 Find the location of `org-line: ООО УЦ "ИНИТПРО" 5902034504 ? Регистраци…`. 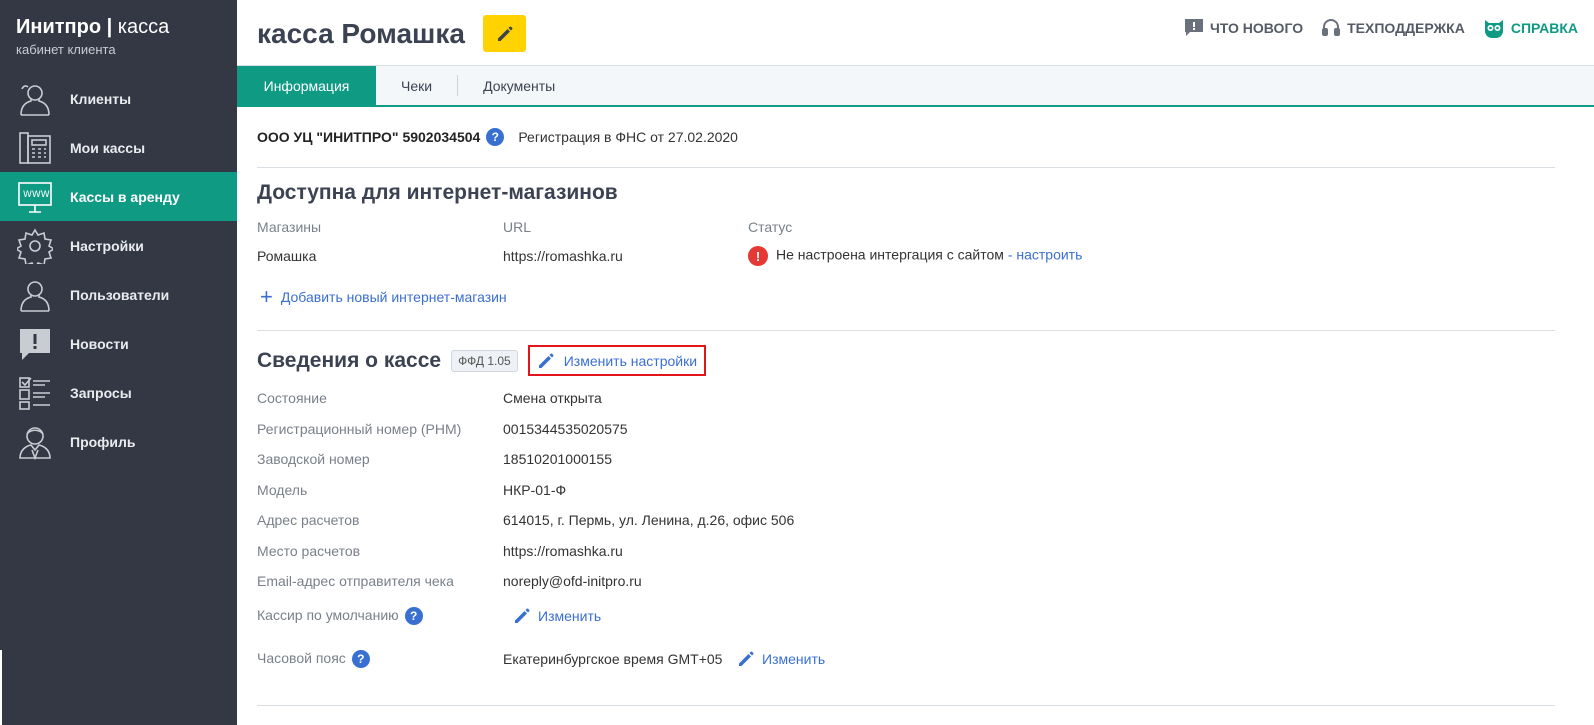

org-line: ООО УЦ "ИНИТПРО" 5902034504 ? Регистраци… is located at coordinates (906, 137).